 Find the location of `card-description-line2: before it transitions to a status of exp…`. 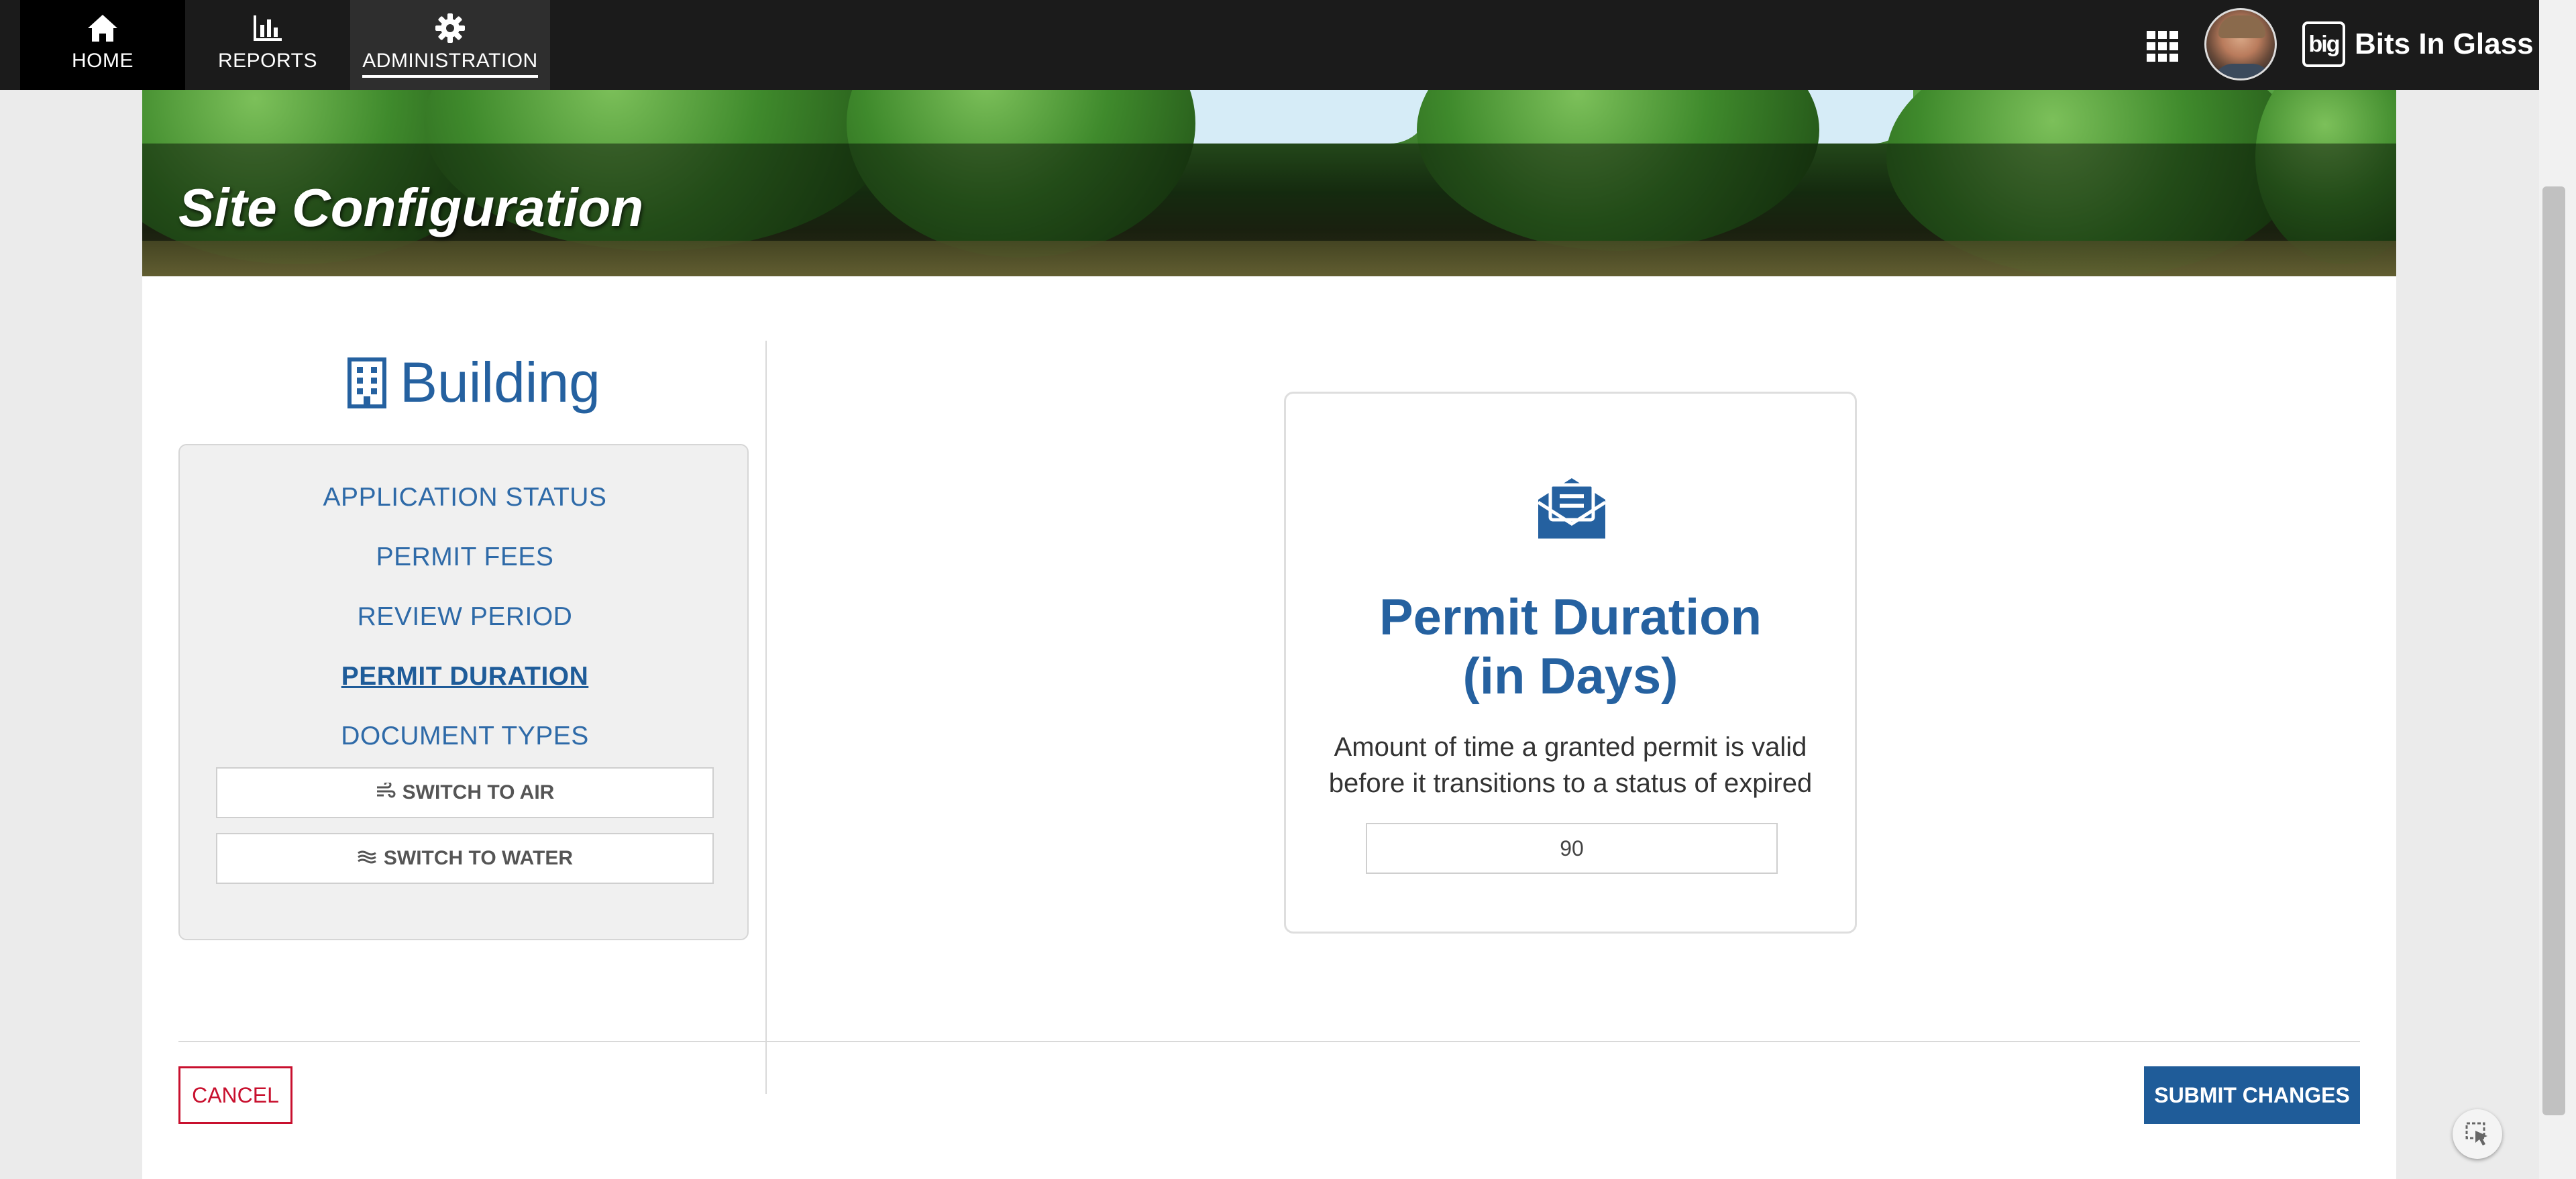

card-description-line2: before it transitions to a status of exp… is located at coordinates (1570, 783).